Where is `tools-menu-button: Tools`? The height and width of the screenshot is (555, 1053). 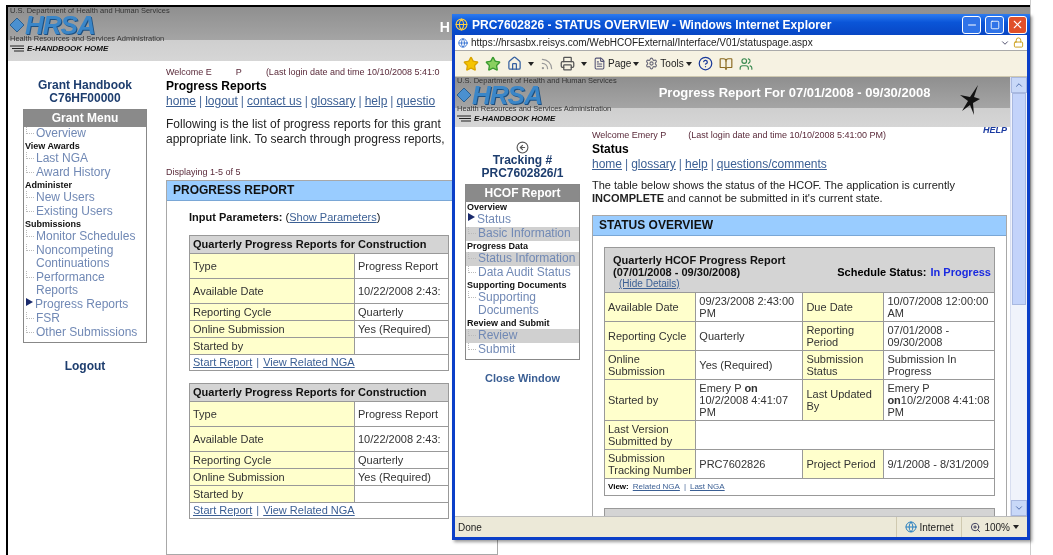
tools-menu-button: Tools is located at coordinates (668, 63).